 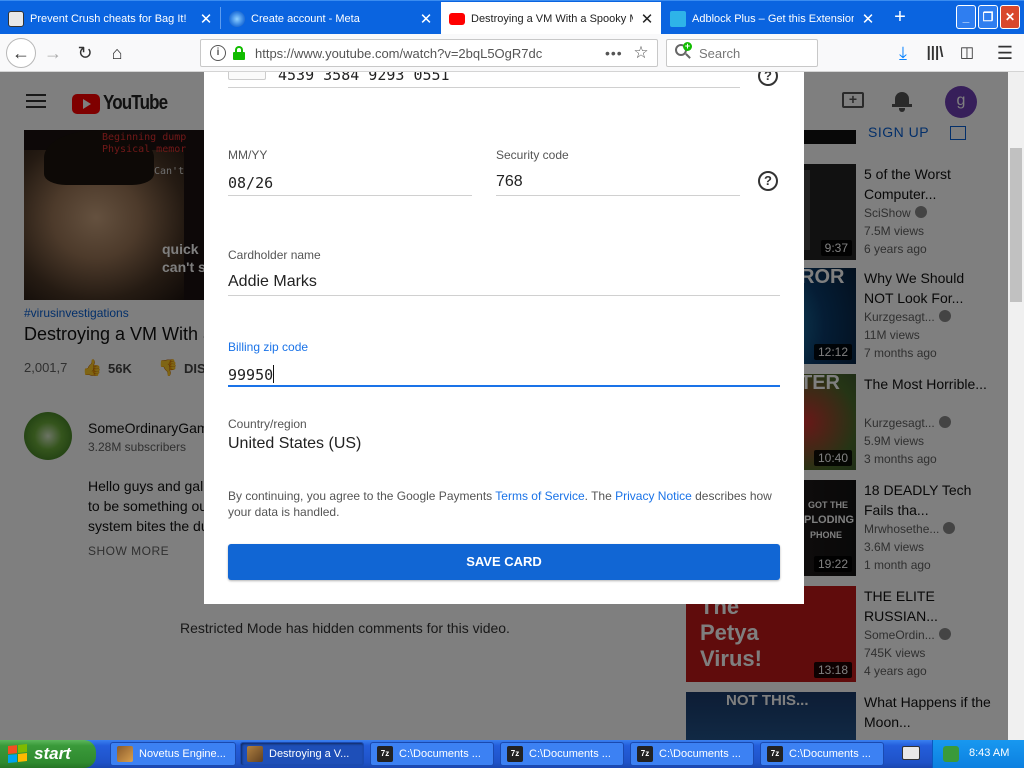 What do you see at coordinates (218, 53) in the screenshot?
I see `info-icon: i` at bounding box center [218, 53].